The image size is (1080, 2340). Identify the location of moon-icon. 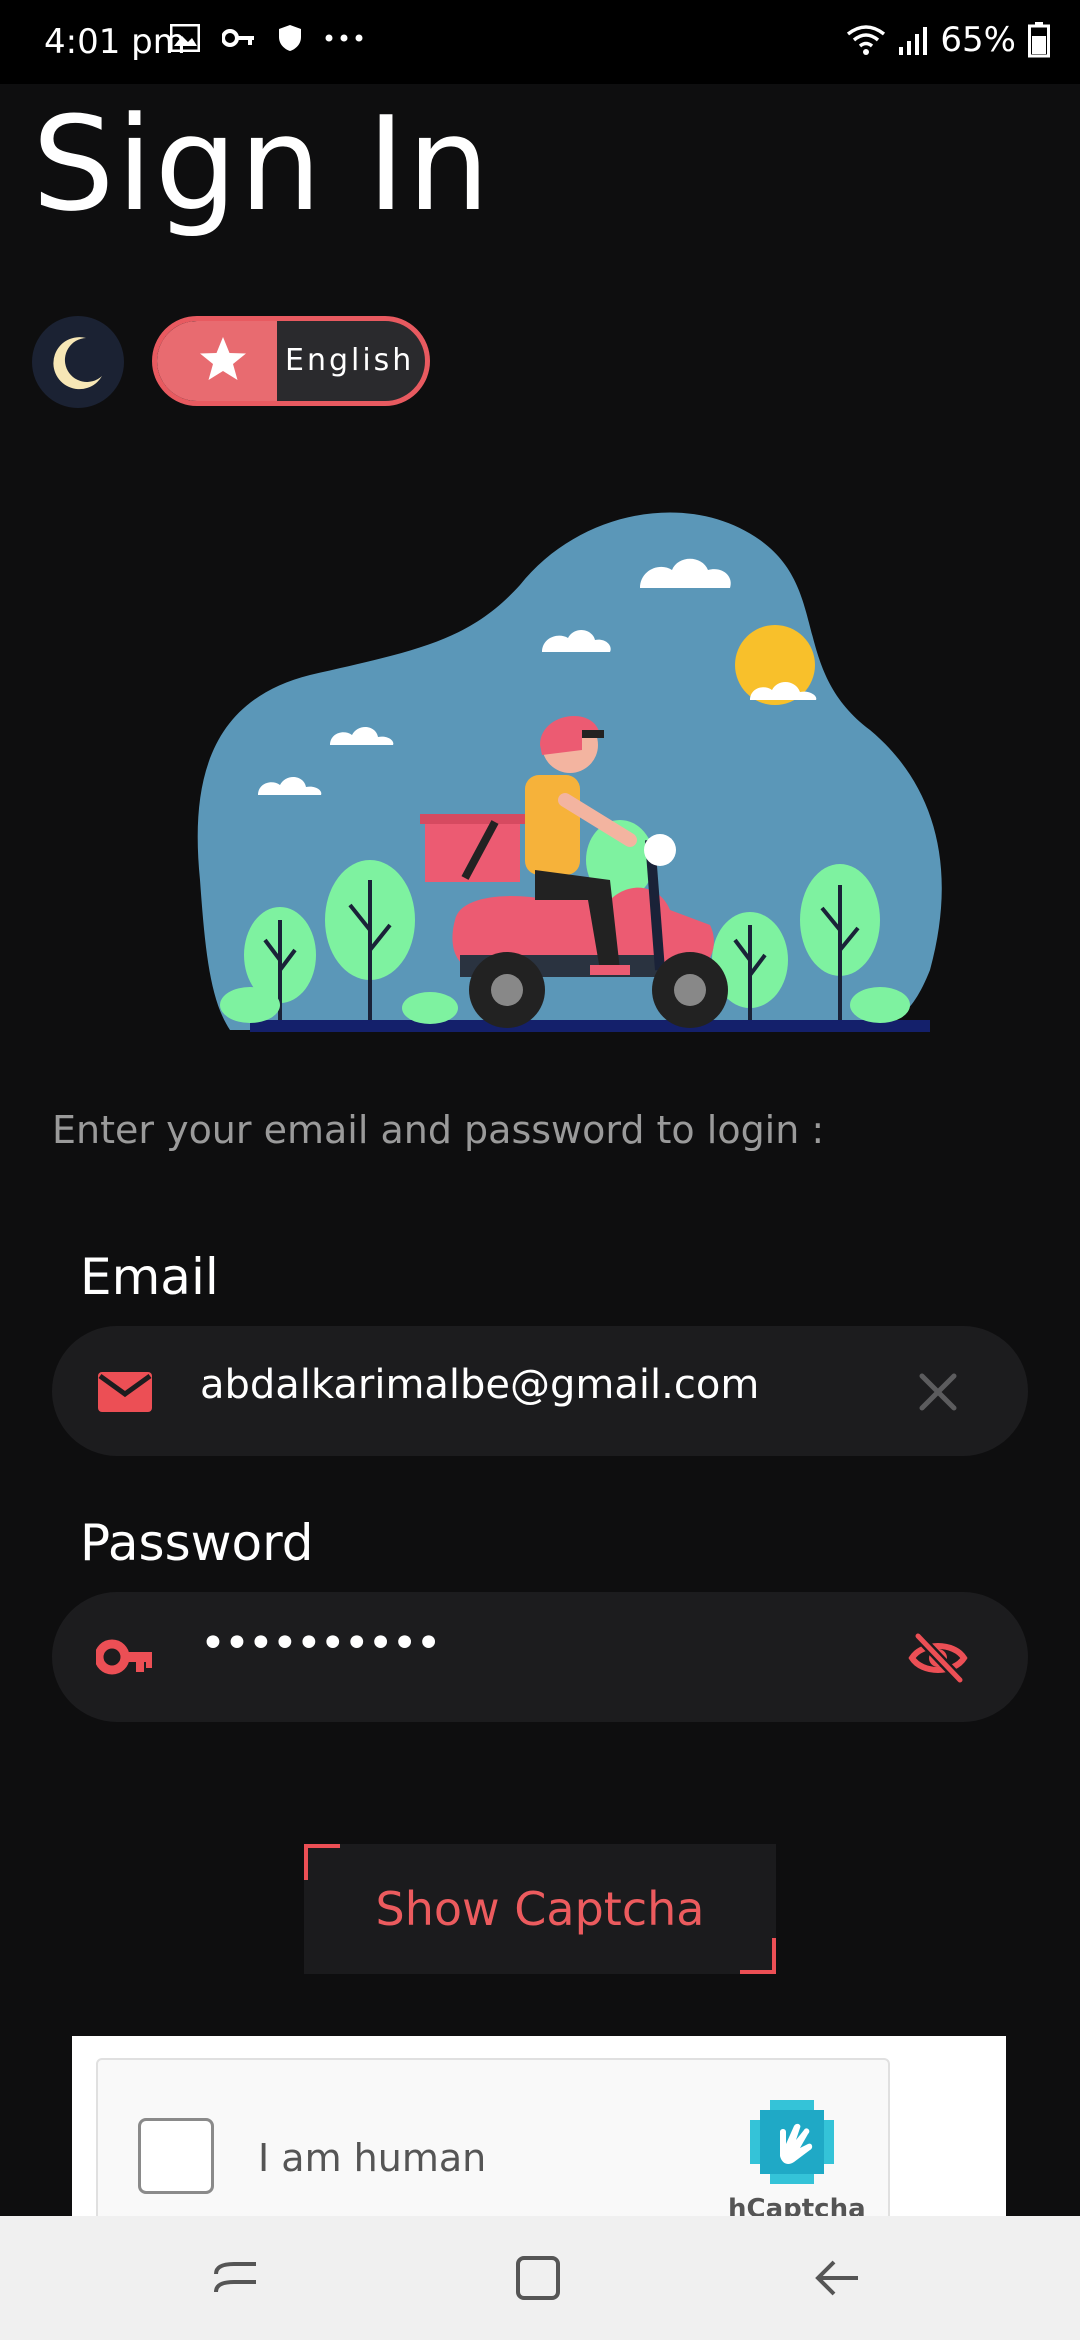
(77, 363).